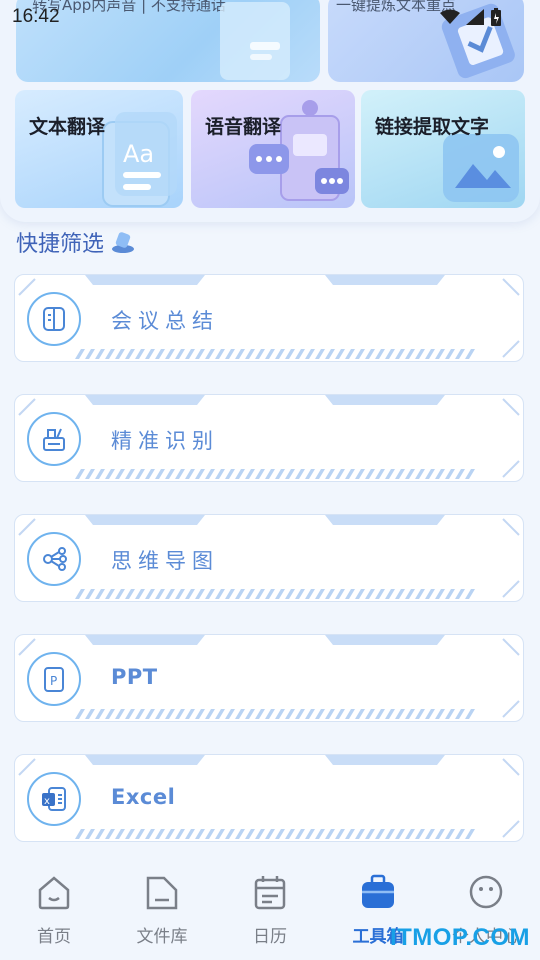 This screenshot has width=540, height=960. What do you see at coordinates (165, 321) in the screenshot?
I see `filter-card-label: 会议总结` at bounding box center [165, 321].